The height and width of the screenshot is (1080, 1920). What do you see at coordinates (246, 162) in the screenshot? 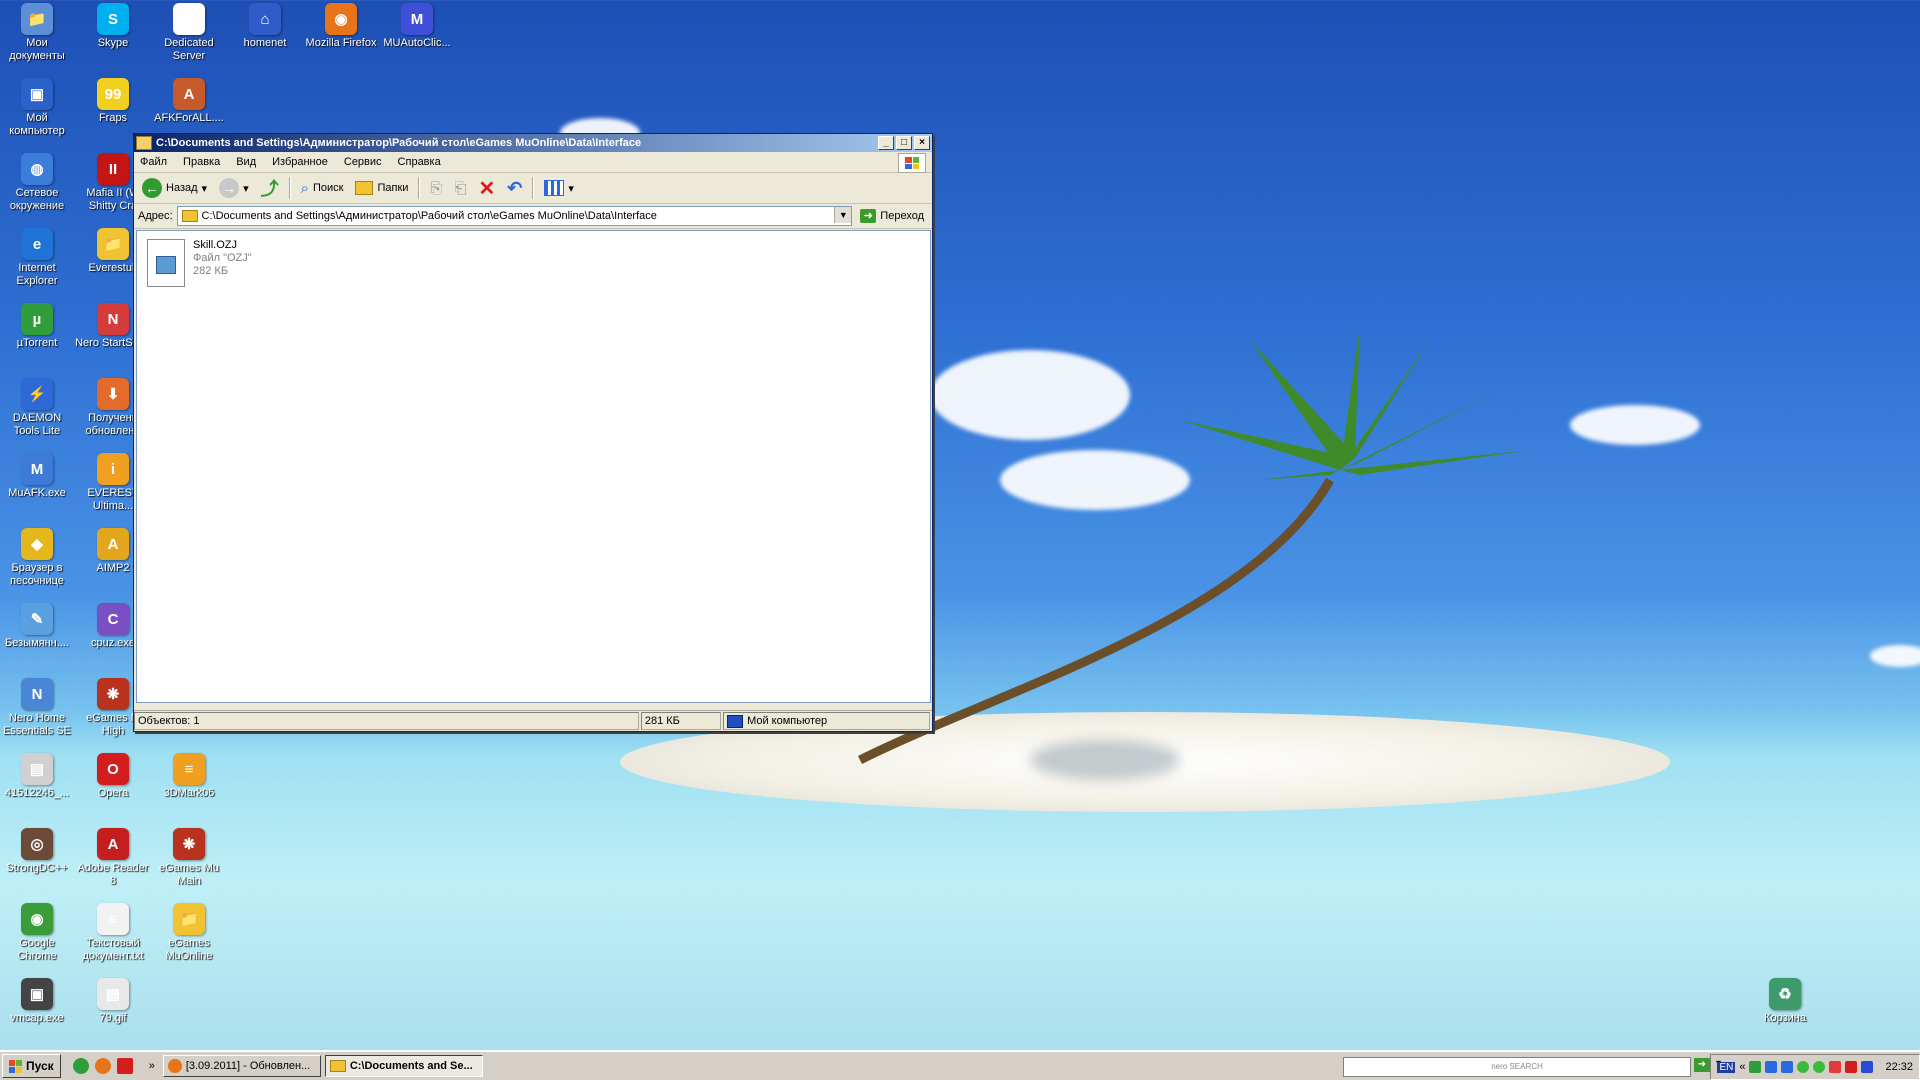
I see `menu-view: Вид` at bounding box center [246, 162].